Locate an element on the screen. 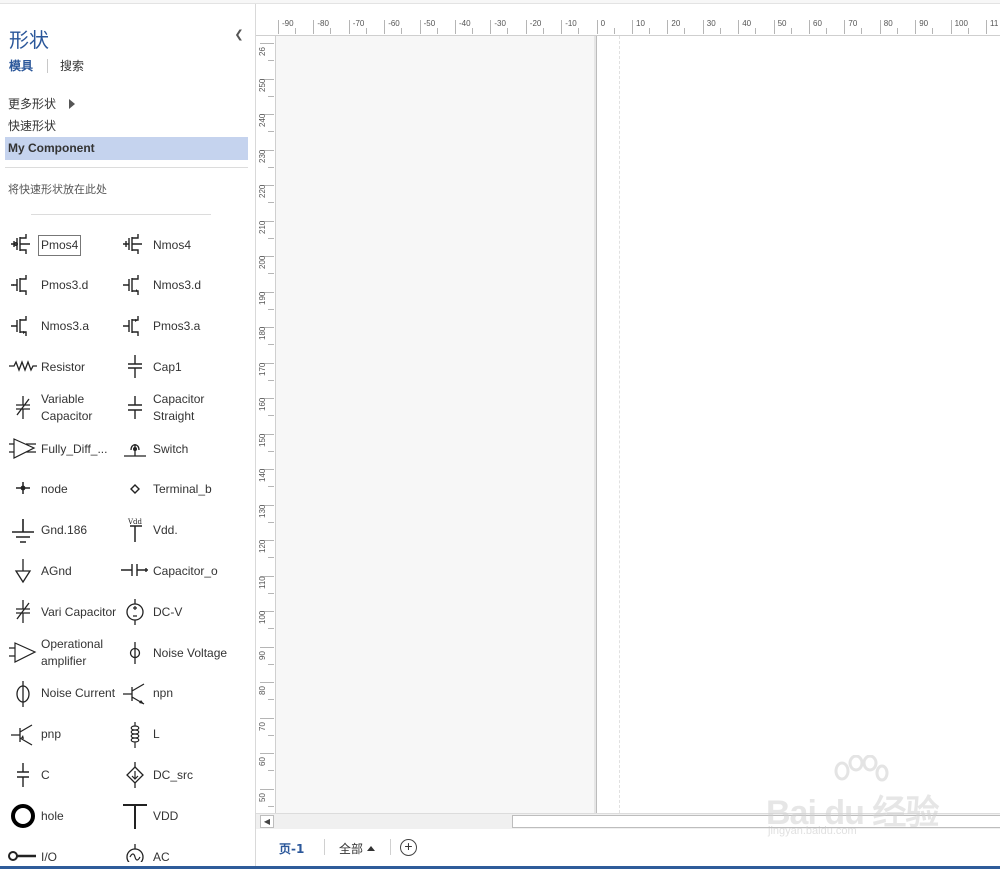 The image size is (1000, 869). tab-page-1: 页-1 is located at coordinates (291, 848).